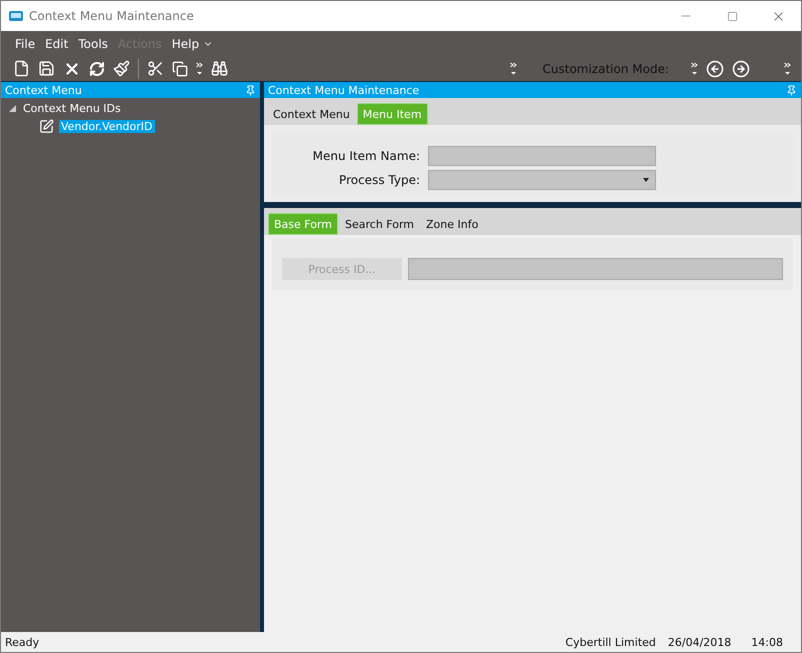  I want to click on dropdown-field, so click(542, 180).